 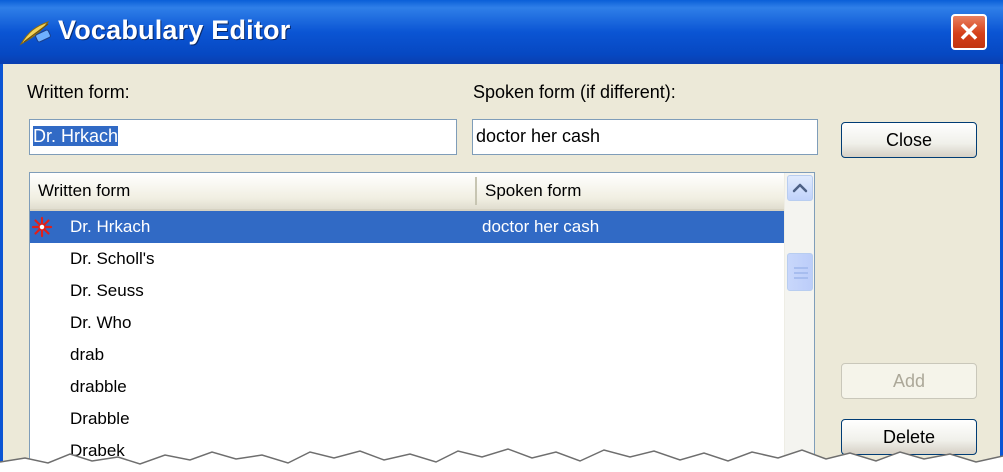 What do you see at coordinates (630, 191) in the screenshot?
I see `column-header-spoken: Spoken form` at bounding box center [630, 191].